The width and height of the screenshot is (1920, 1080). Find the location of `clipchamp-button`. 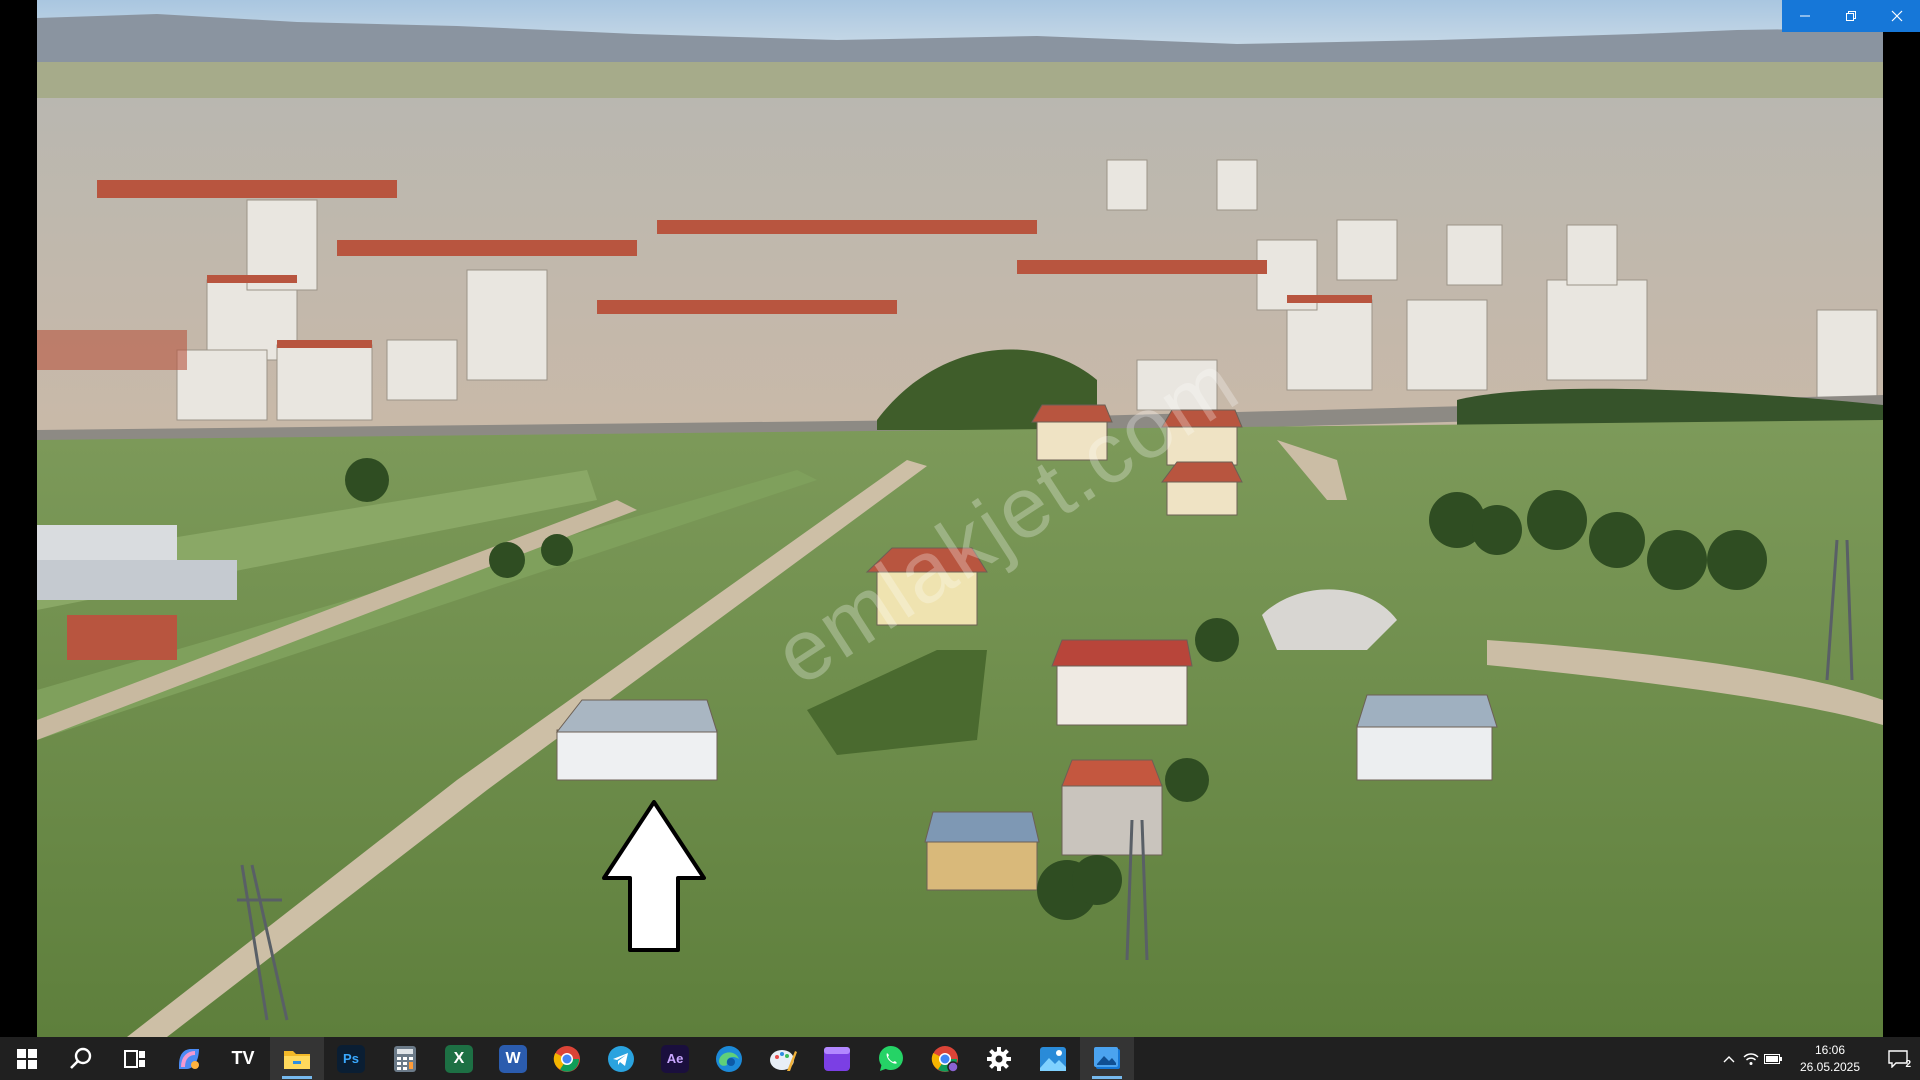

clipchamp-button is located at coordinates (837, 1058).